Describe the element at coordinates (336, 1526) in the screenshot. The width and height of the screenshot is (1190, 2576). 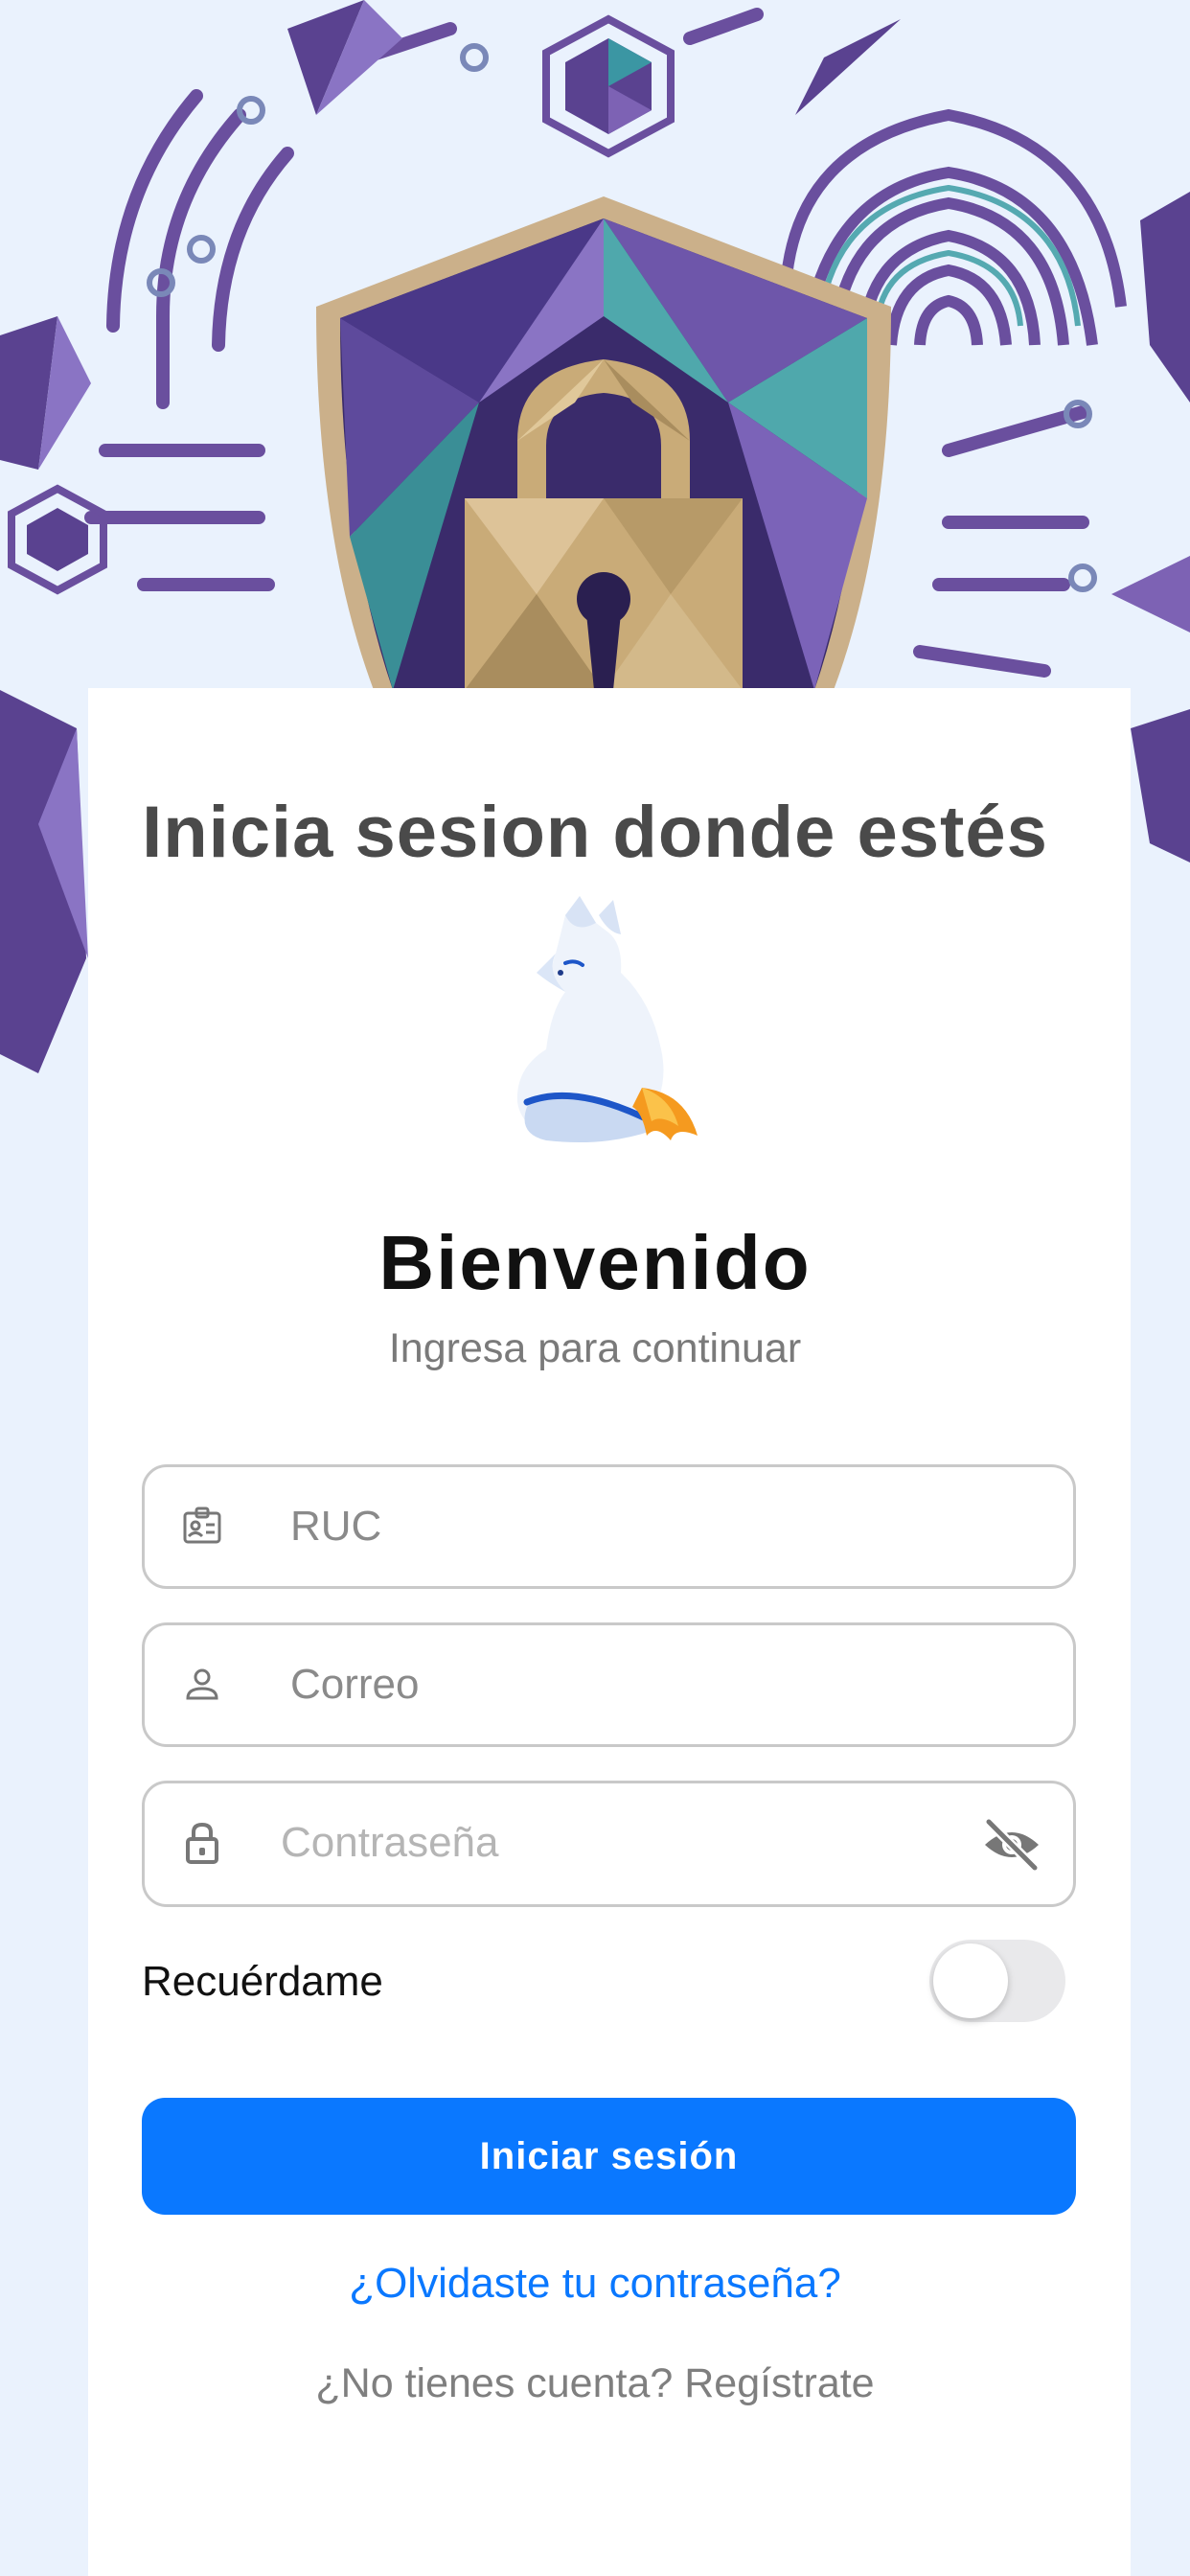
I see `ruc-placeholder: RUC` at that location.